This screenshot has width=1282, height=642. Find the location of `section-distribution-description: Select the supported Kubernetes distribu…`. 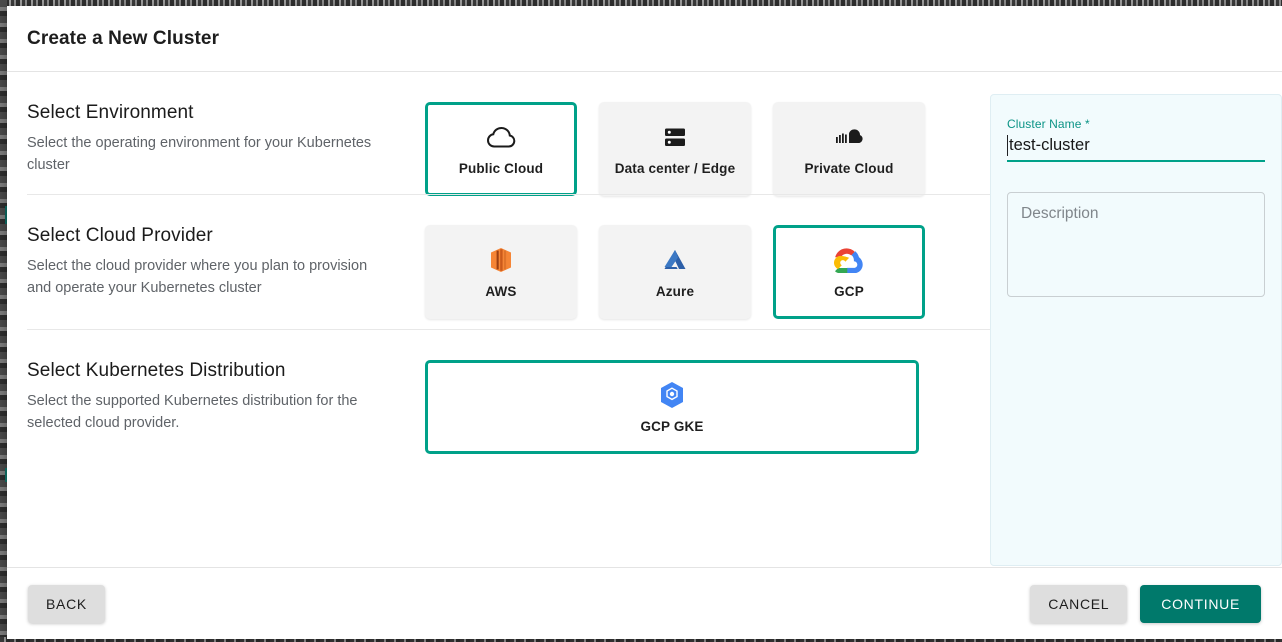

section-distribution-description: Select the supported Kubernetes distribu… is located at coordinates (192, 412).